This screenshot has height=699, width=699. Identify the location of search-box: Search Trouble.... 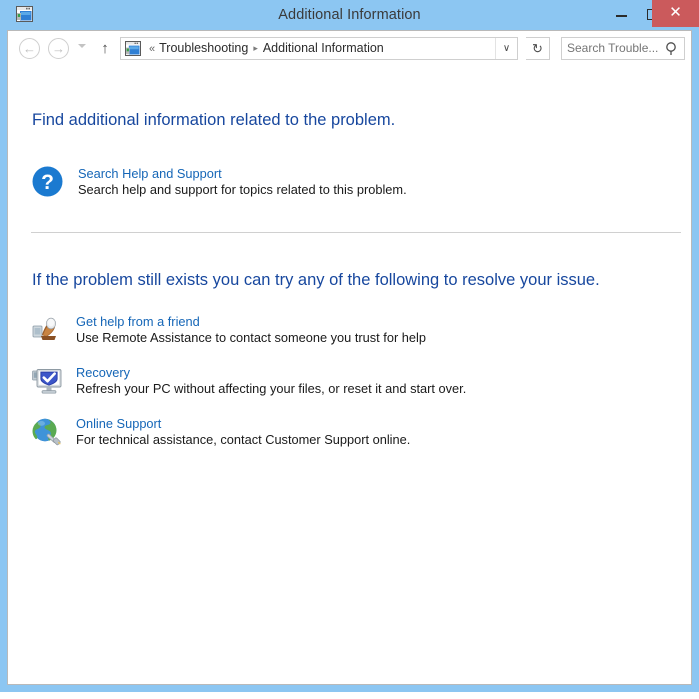
(623, 48).